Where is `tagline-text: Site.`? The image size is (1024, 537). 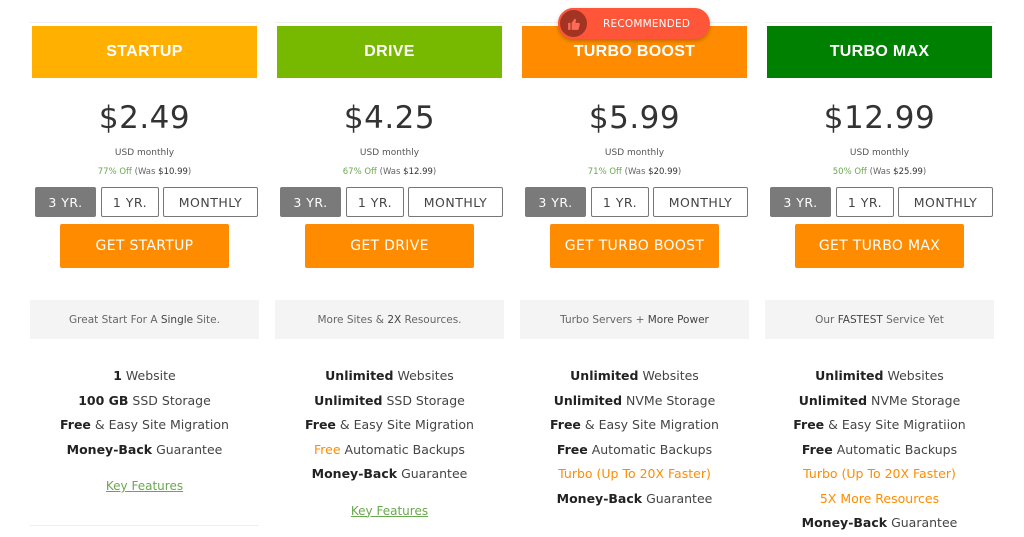 tagline-text: Site. is located at coordinates (206, 319).